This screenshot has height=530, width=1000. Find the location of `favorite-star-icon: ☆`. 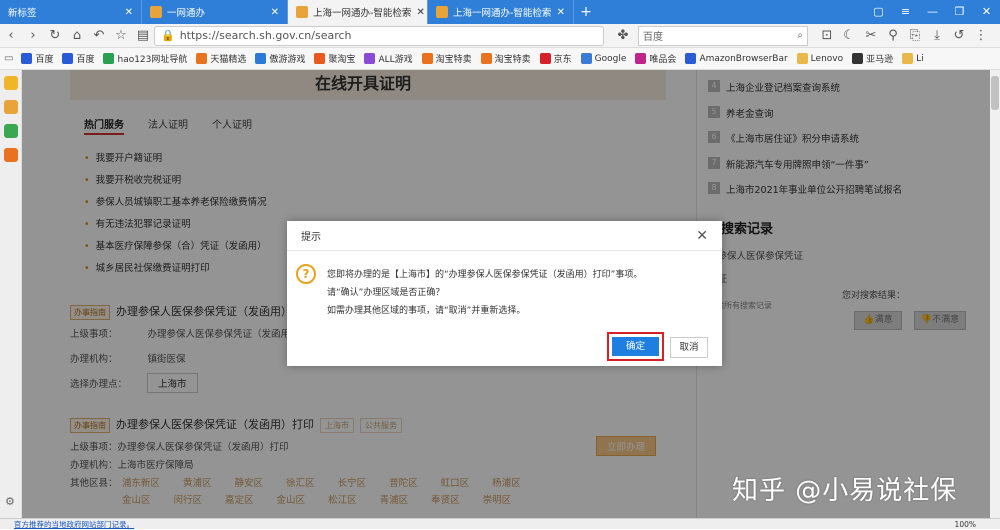

favorite-star-icon: ☆ is located at coordinates (121, 35).